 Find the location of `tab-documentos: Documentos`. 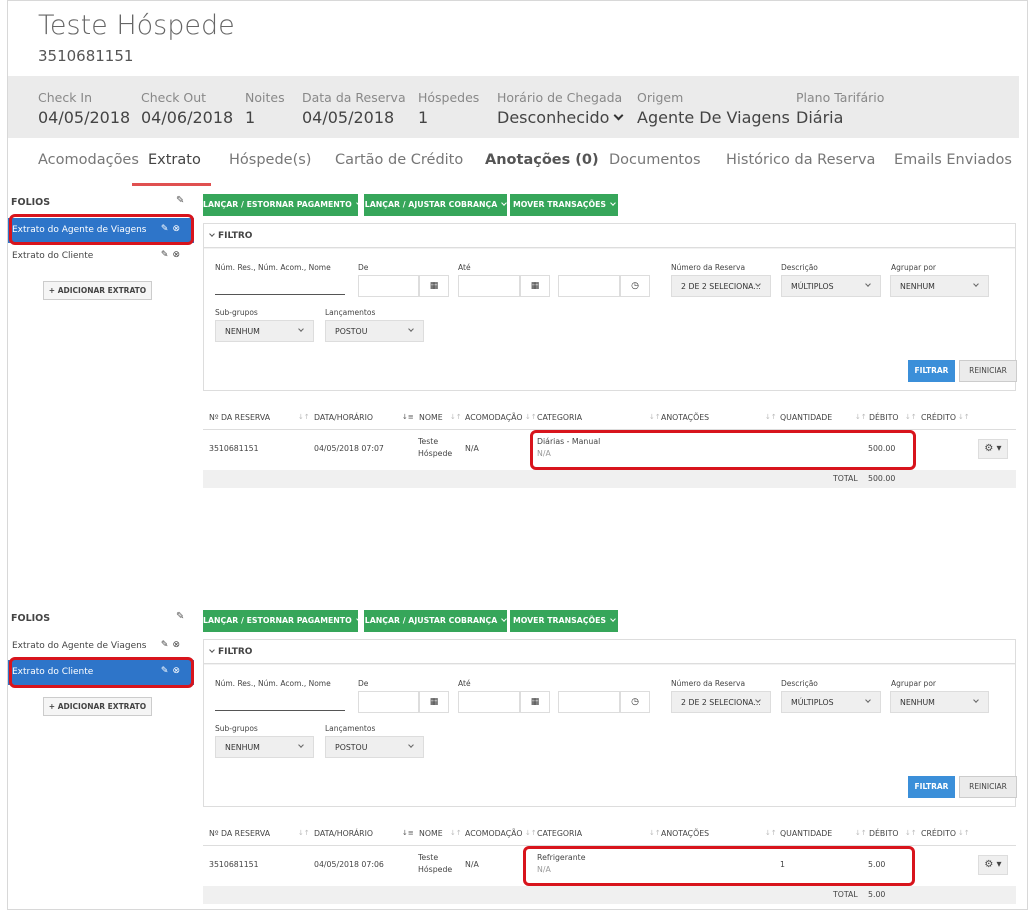

tab-documentos: Documentos is located at coordinates (655, 160).